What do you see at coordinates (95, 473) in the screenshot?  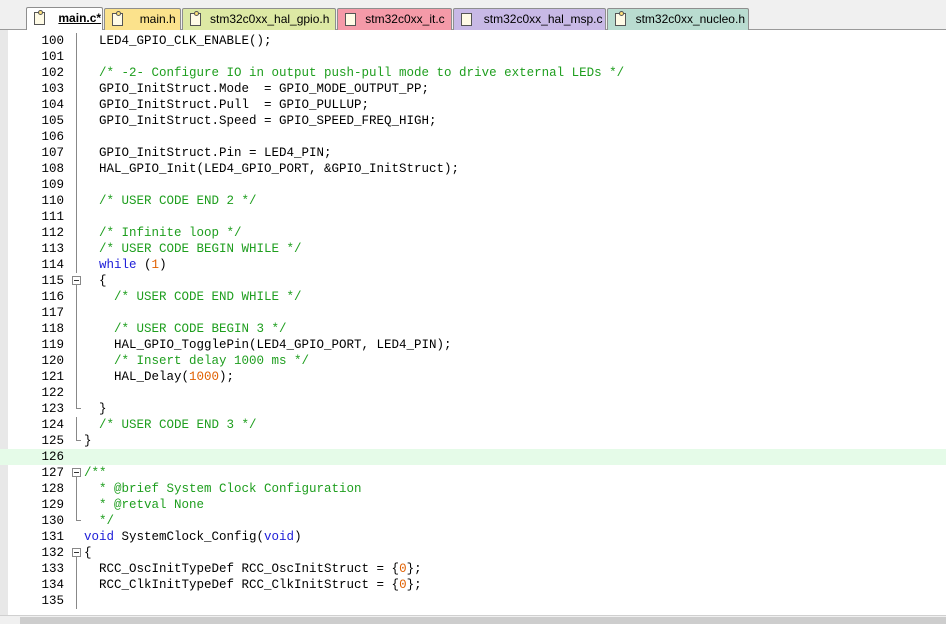 I see `code-text: /**` at bounding box center [95, 473].